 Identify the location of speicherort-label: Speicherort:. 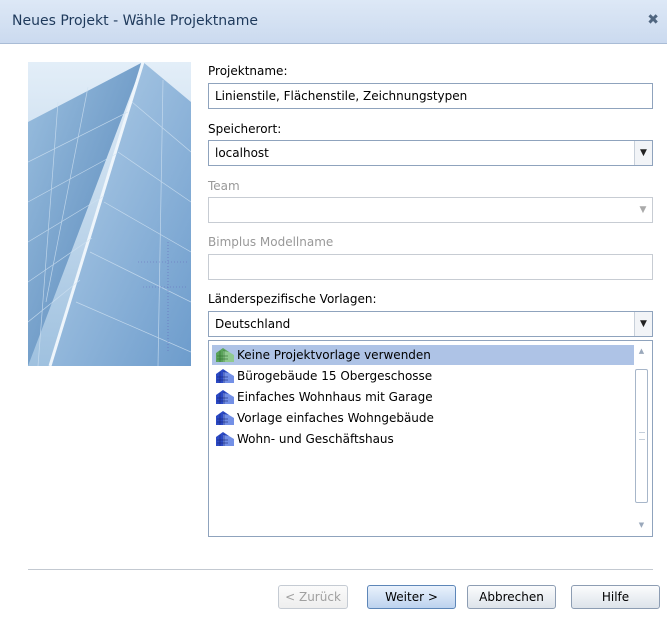
(245, 129).